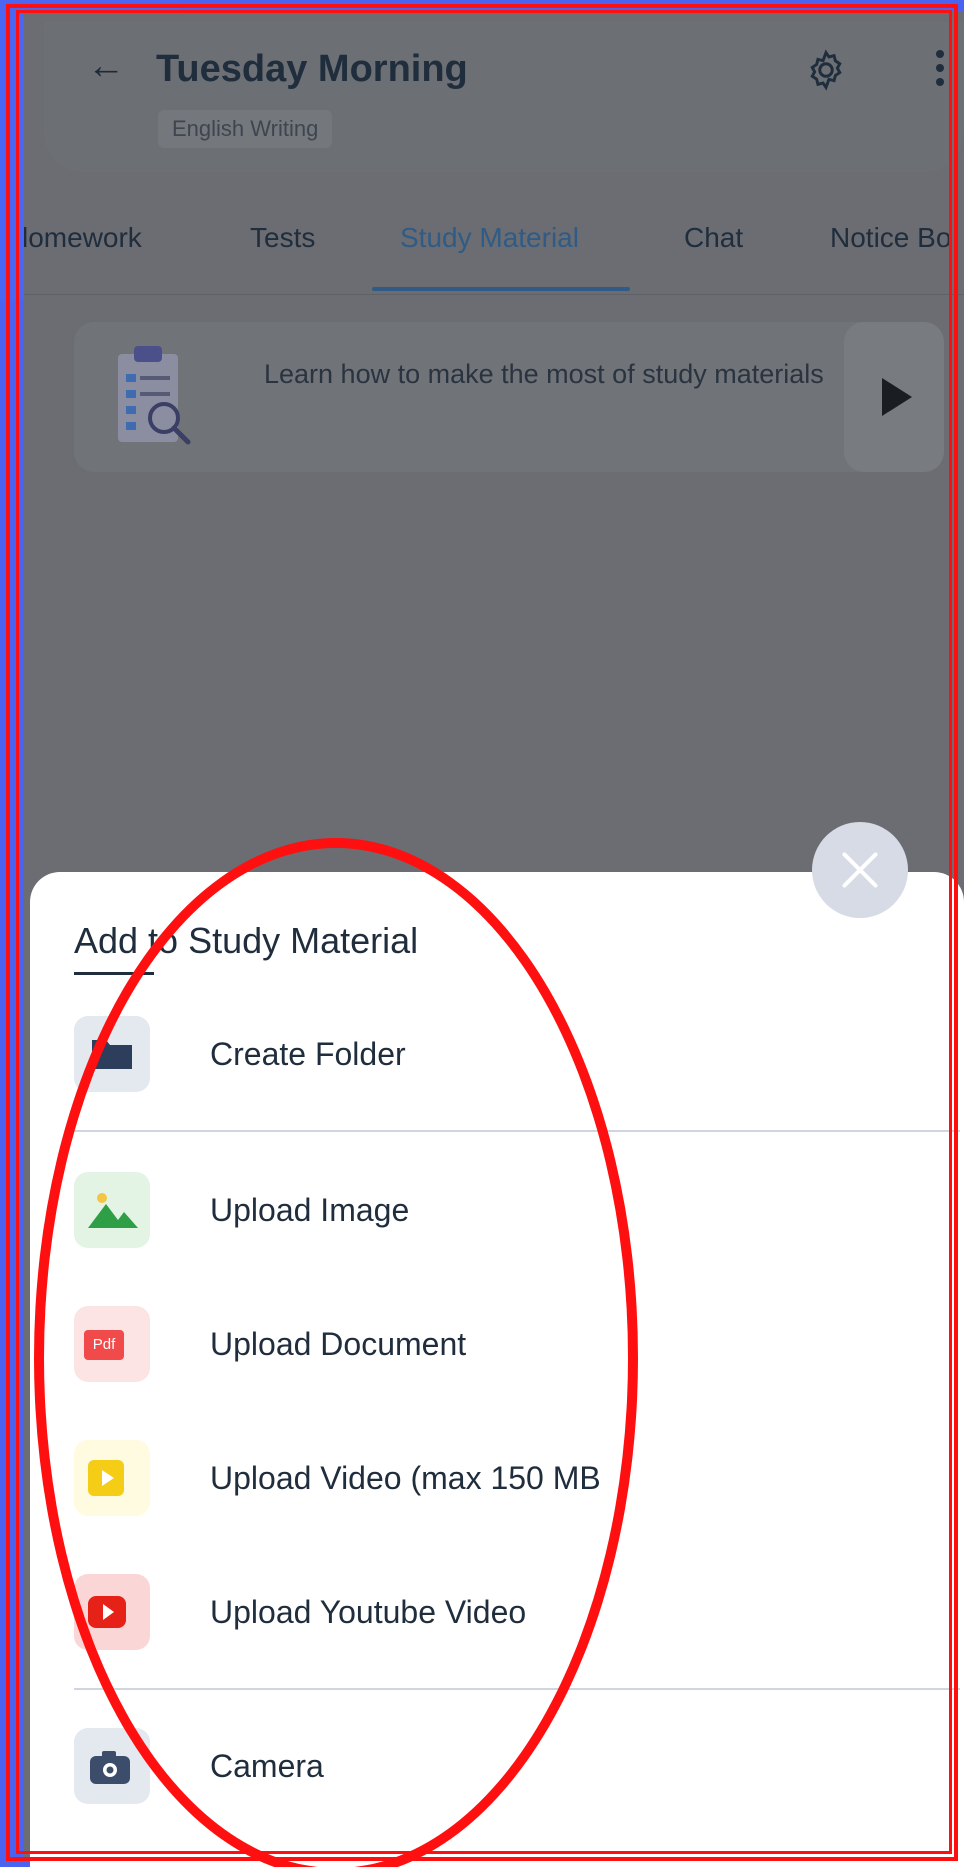  Describe the element at coordinates (104, 1345) in the screenshot. I see `pdf-icon-badge: Pdf` at that location.